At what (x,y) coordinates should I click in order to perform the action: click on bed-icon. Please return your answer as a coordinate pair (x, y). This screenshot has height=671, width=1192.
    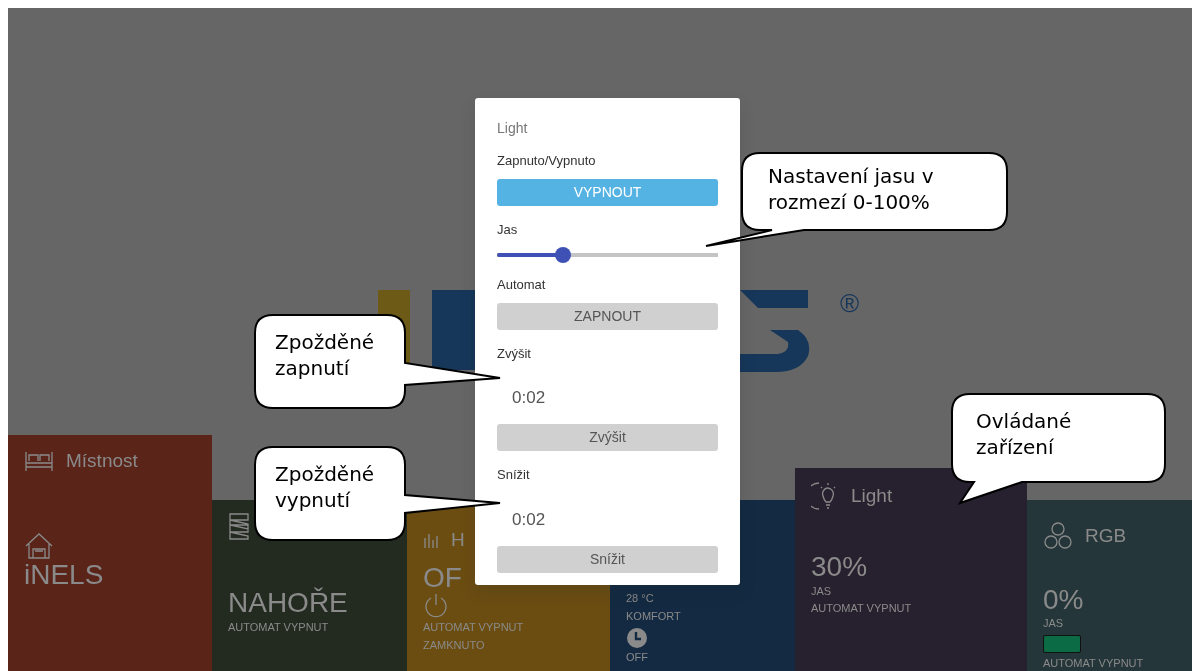
    Looking at the image, I should click on (39, 461).